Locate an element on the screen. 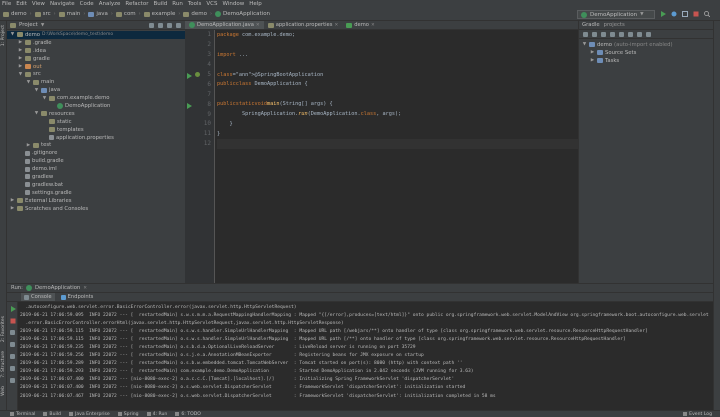  hide-icon is located at coordinates (178, 25).